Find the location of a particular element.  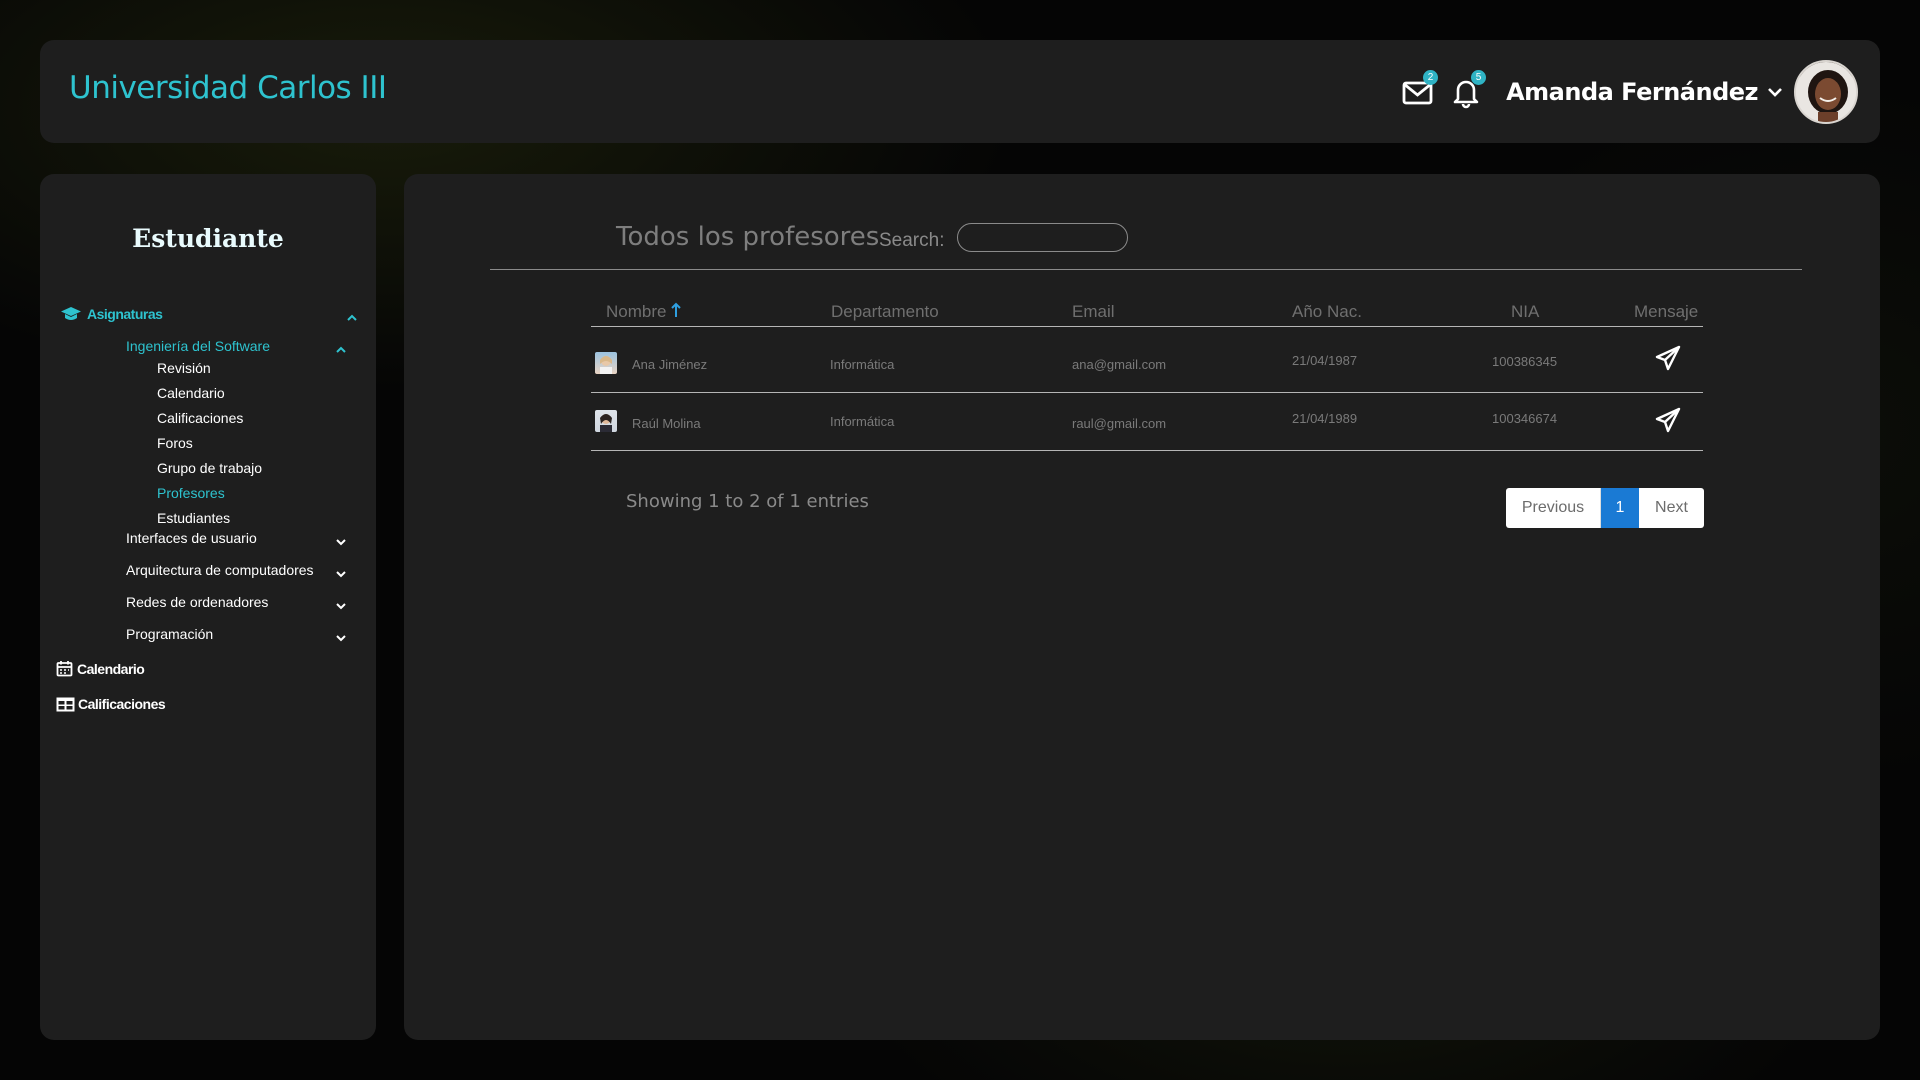

next-button: Next is located at coordinates (1671, 508).